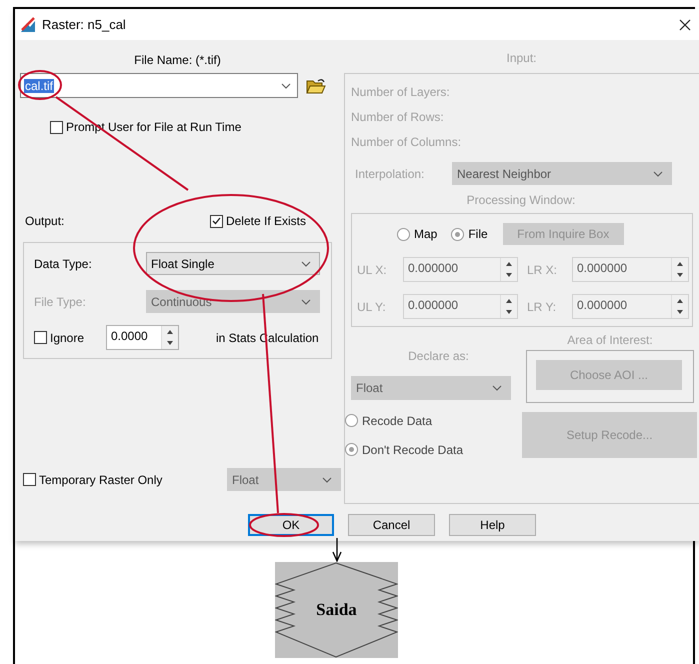 The image size is (699, 664). I want to click on dropdown: Float Single, so click(233, 263).